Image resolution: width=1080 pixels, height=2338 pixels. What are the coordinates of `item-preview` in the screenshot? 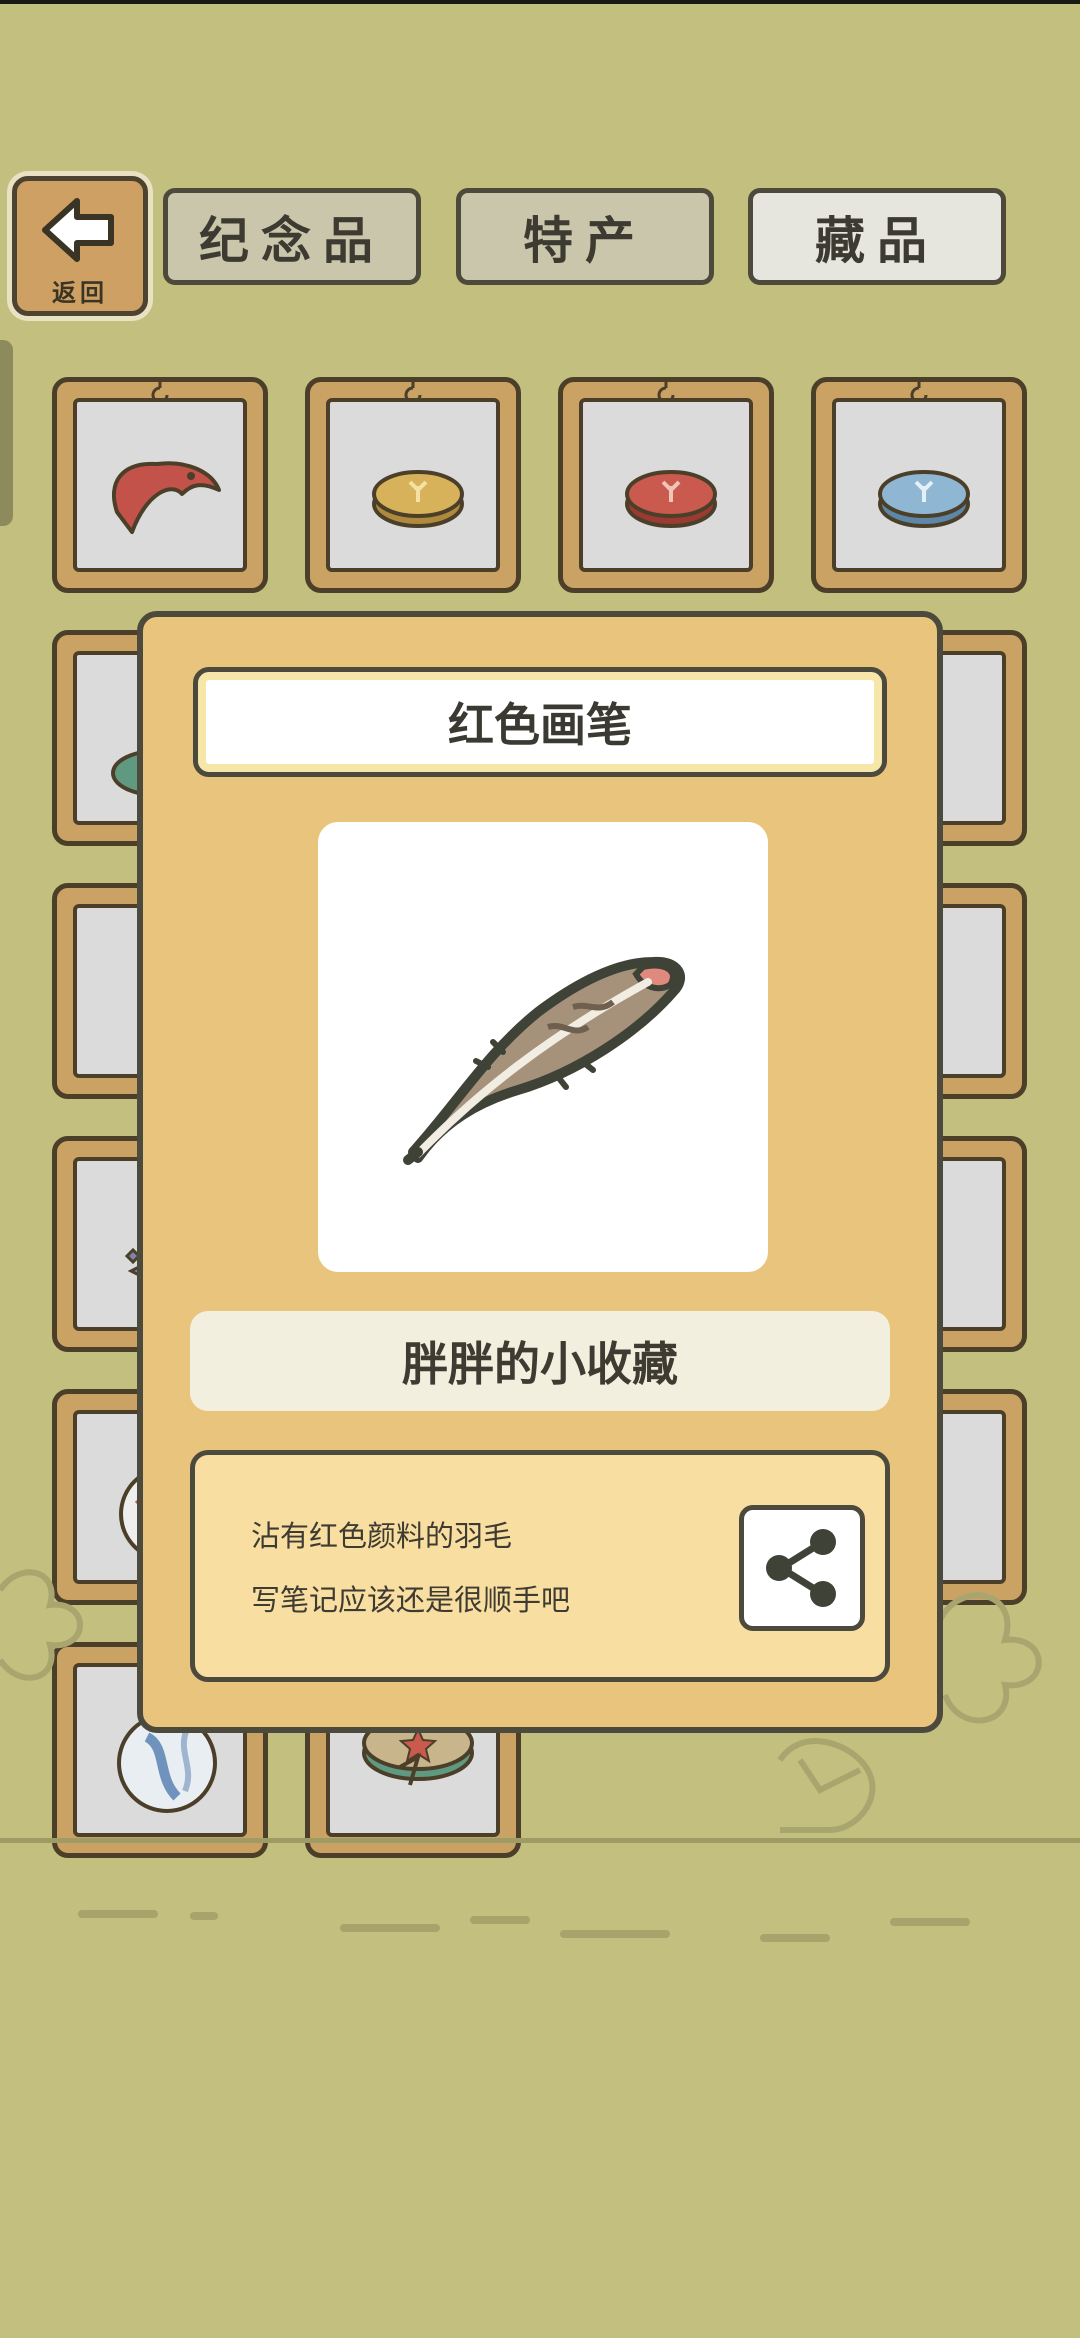 It's located at (543, 1047).